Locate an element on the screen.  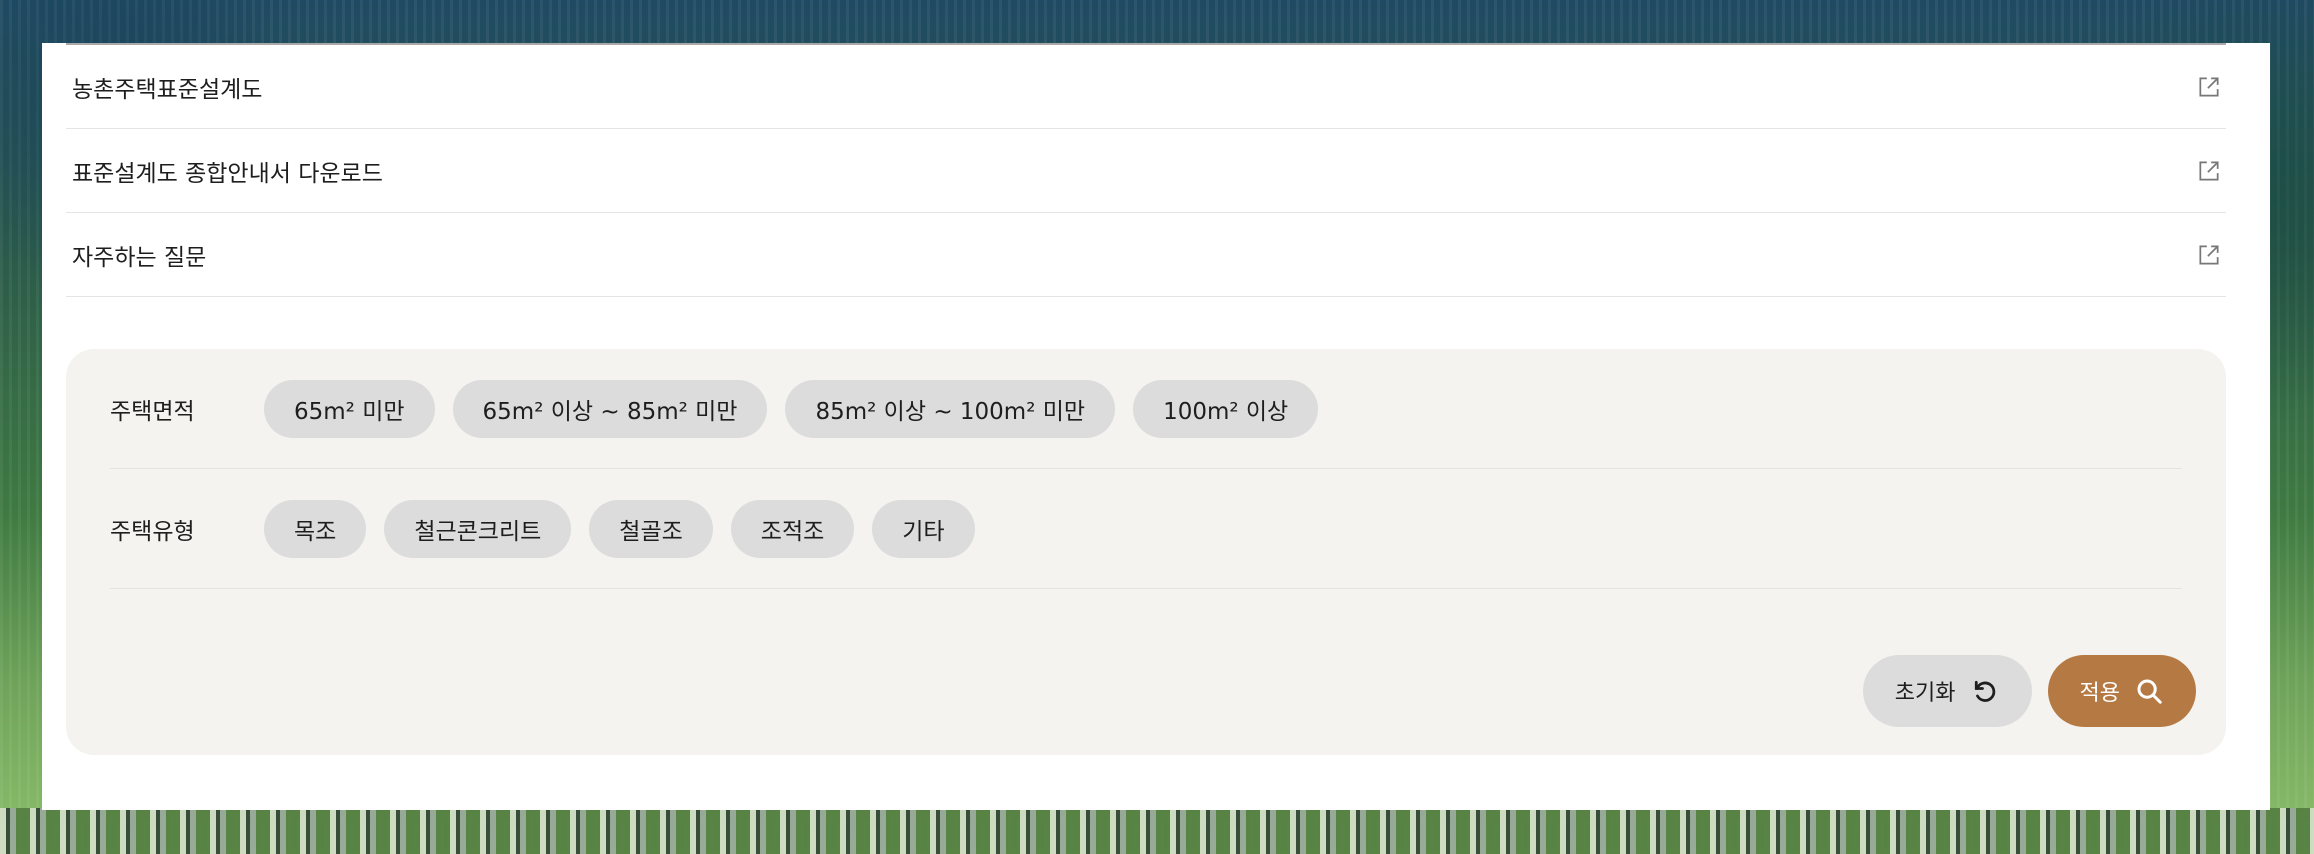
apply-button: 적용 is located at coordinates (2121, 691).